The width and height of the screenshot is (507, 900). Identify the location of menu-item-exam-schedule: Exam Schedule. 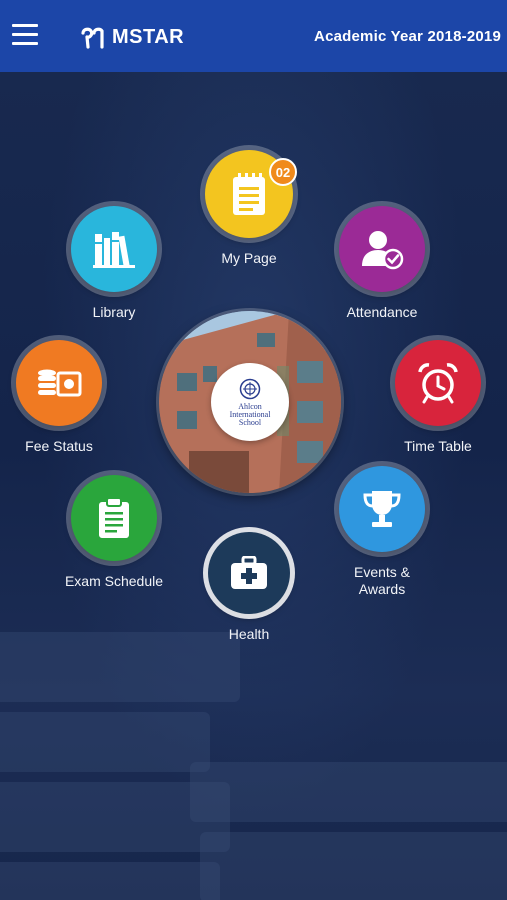
(114, 532).